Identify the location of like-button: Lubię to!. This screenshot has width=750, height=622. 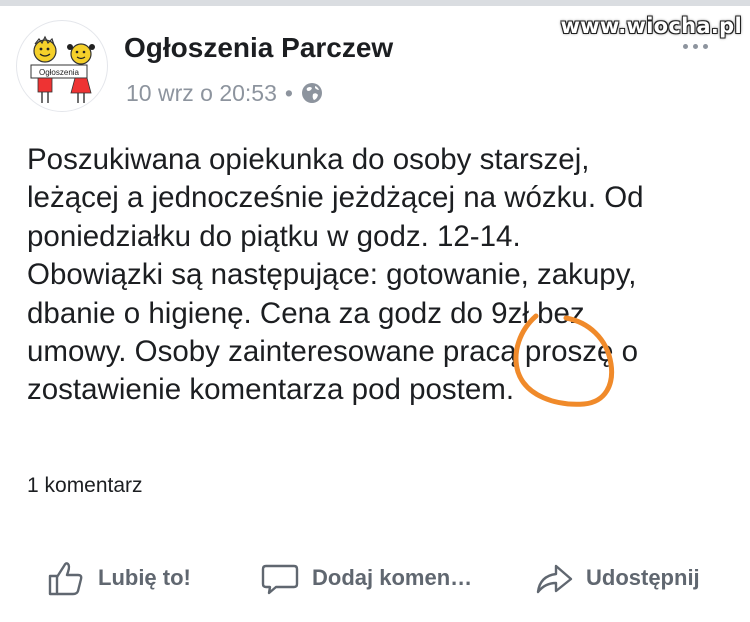
(118, 578).